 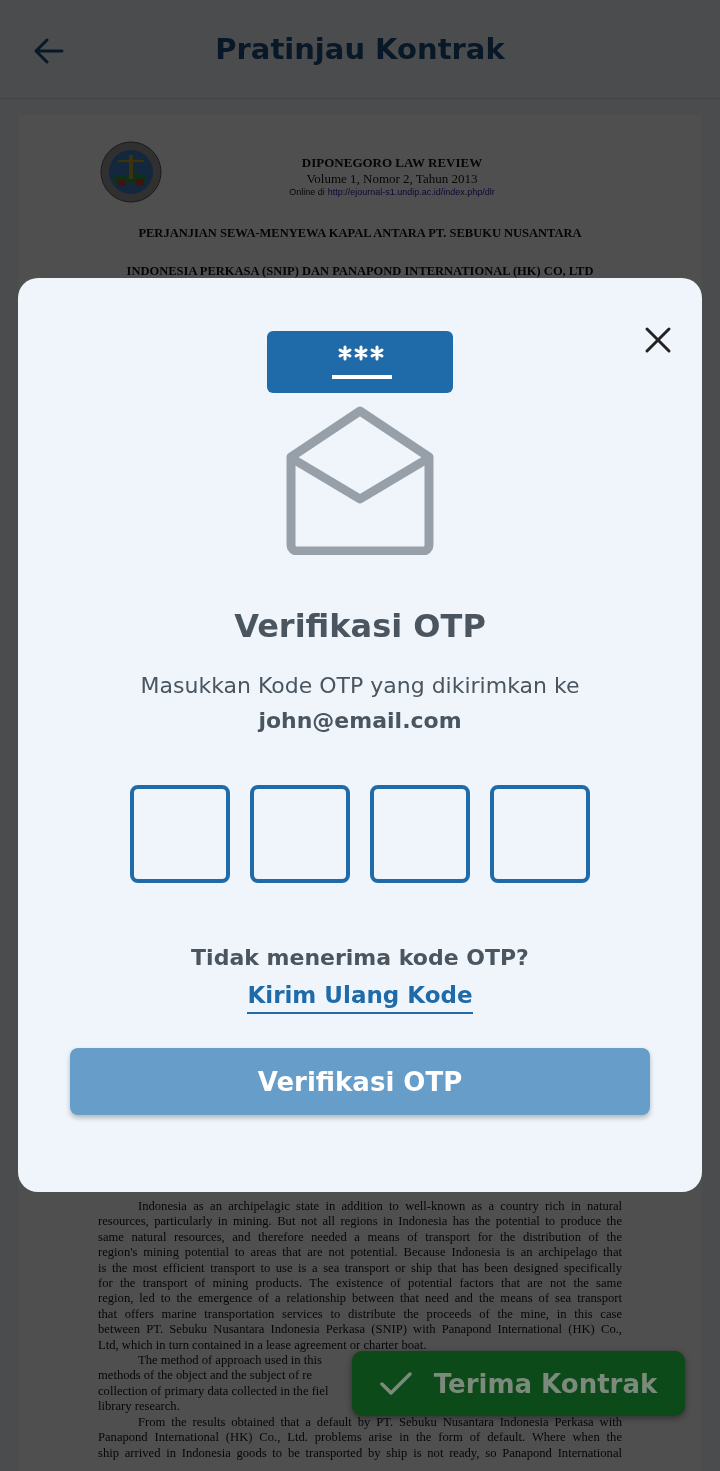 I want to click on document-text-line: Ltd, which in turn contained in a lease agreement or charter boat., so click(x=262, y=1345).